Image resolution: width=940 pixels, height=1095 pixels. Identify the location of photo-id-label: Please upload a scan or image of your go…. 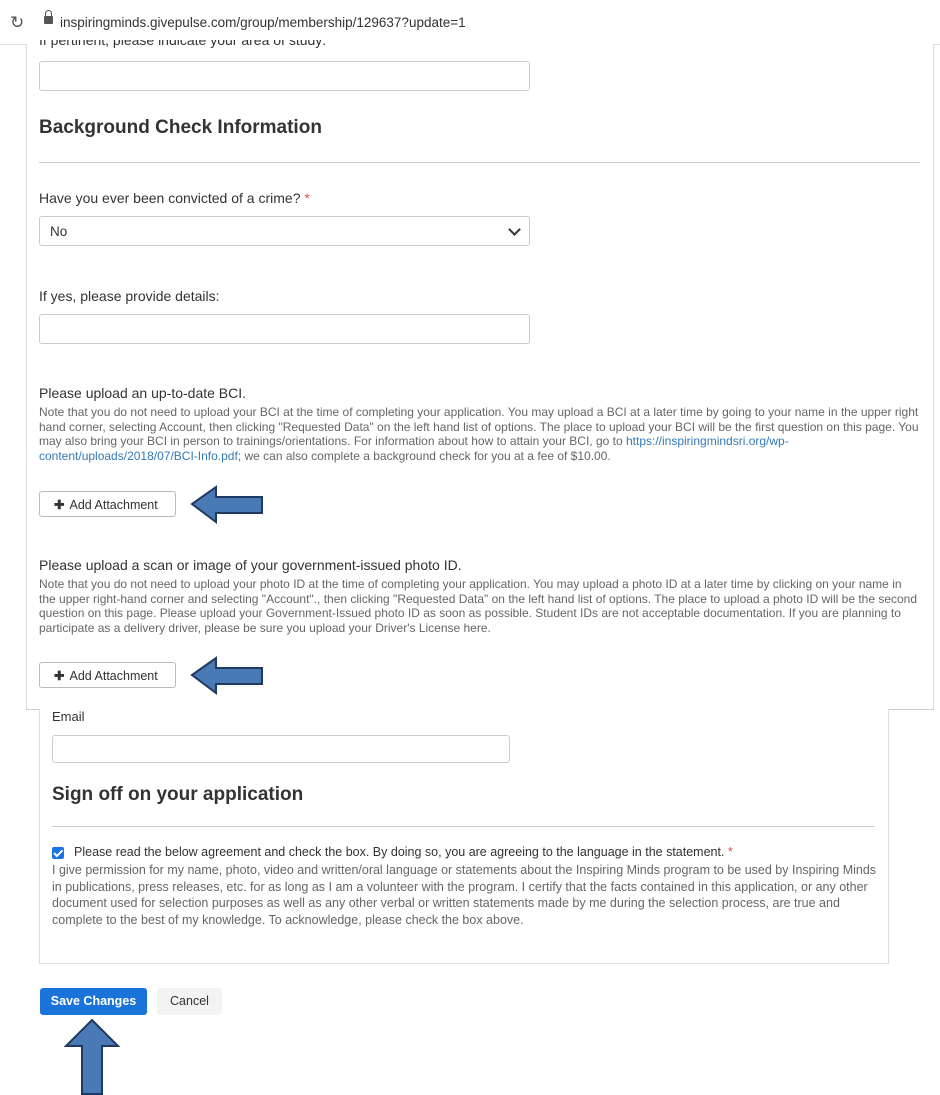
(250, 565).